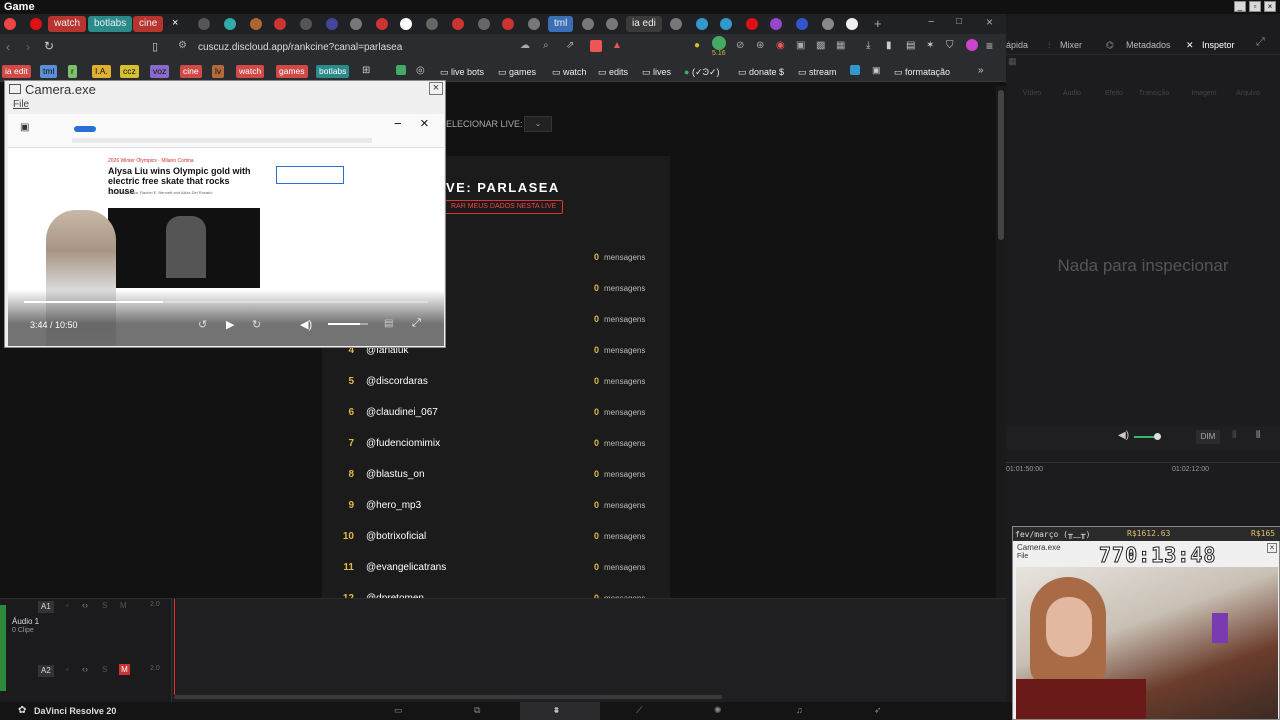 The width and height of the screenshot is (1280, 720). Describe the element at coordinates (1270, 6) in the screenshot. I see `close-button: ×` at that location.